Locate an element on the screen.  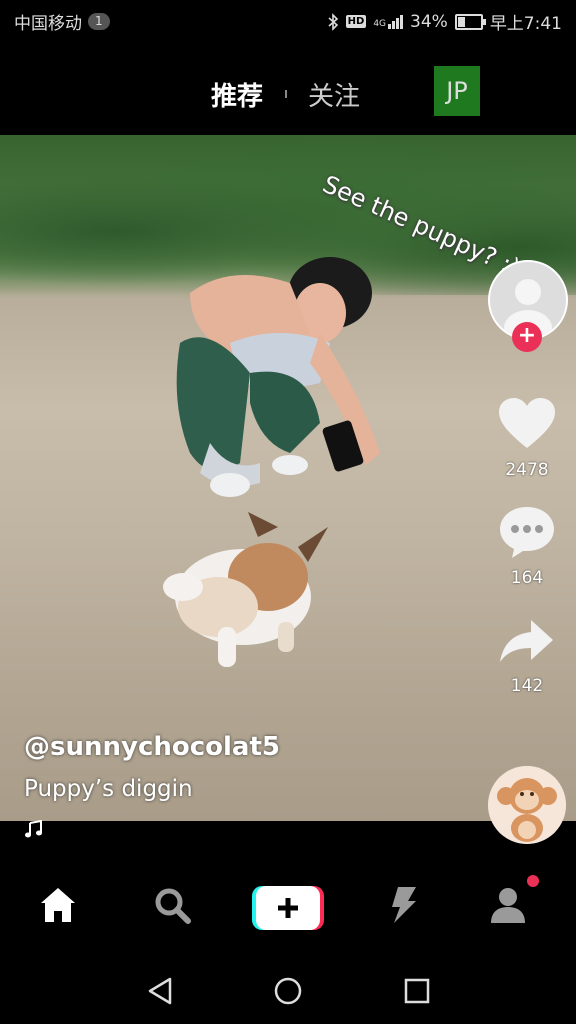
top-nav: 推荐 关注 JP is located at coordinates (288, 87).